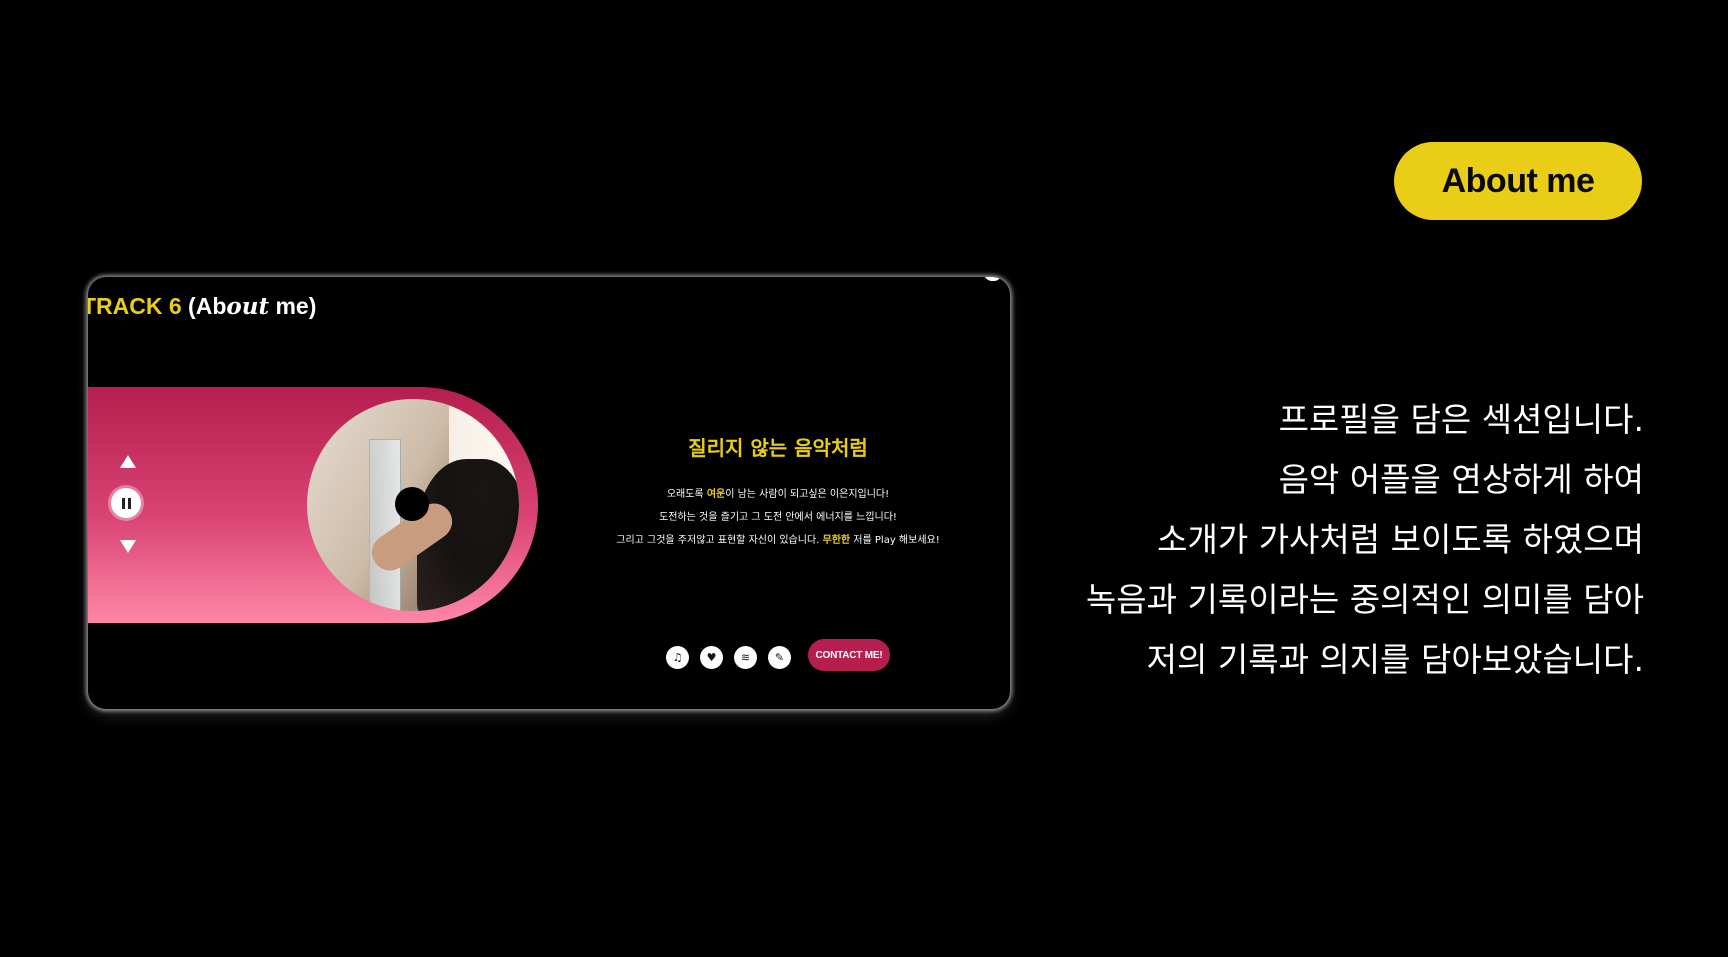  Describe the element at coordinates (993, 279) in the screenshot. I see `corner-decoration` at that location.